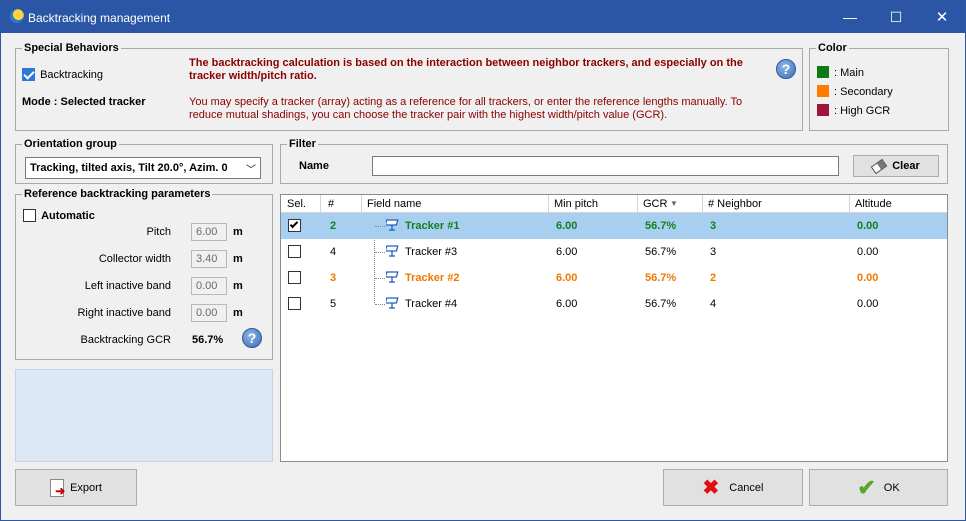 The height and width of the screenshot is (521, 966). I want to click on chevron-down-icon: ﹀, so click(251, 168).